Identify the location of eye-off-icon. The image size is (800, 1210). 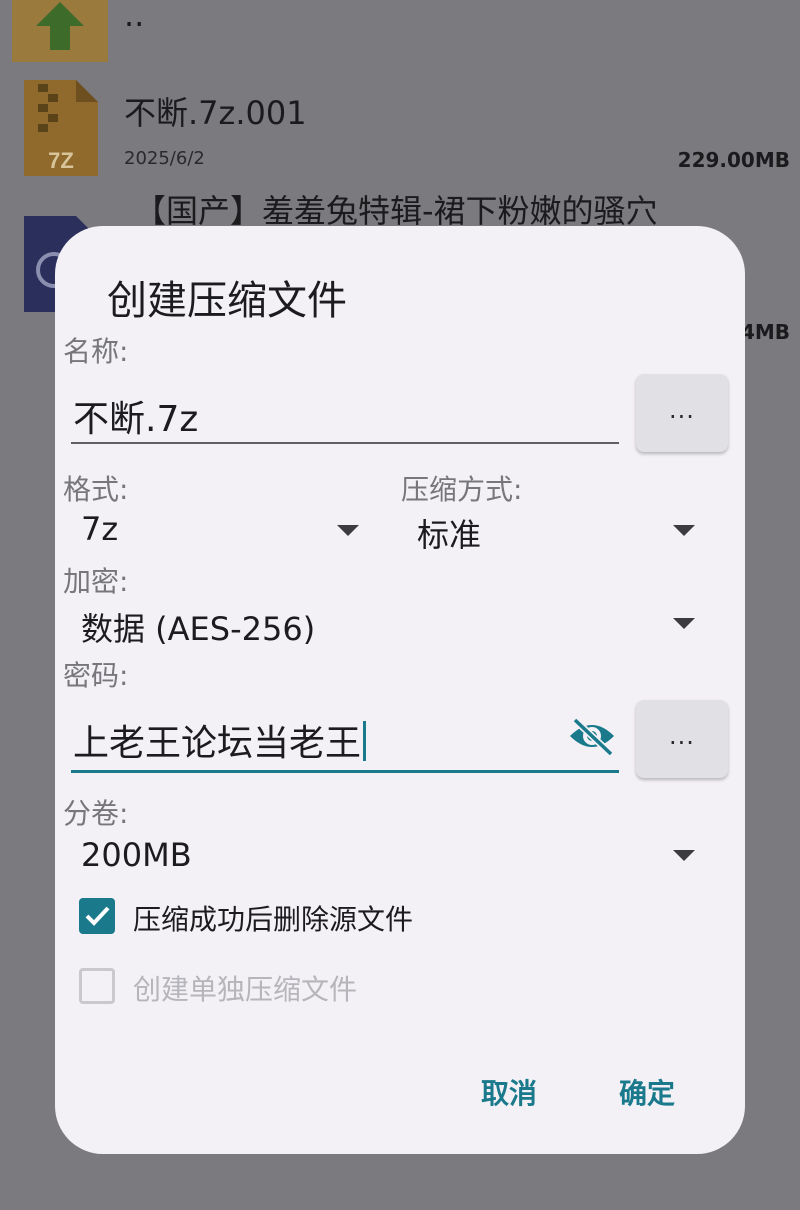
(592, 738).